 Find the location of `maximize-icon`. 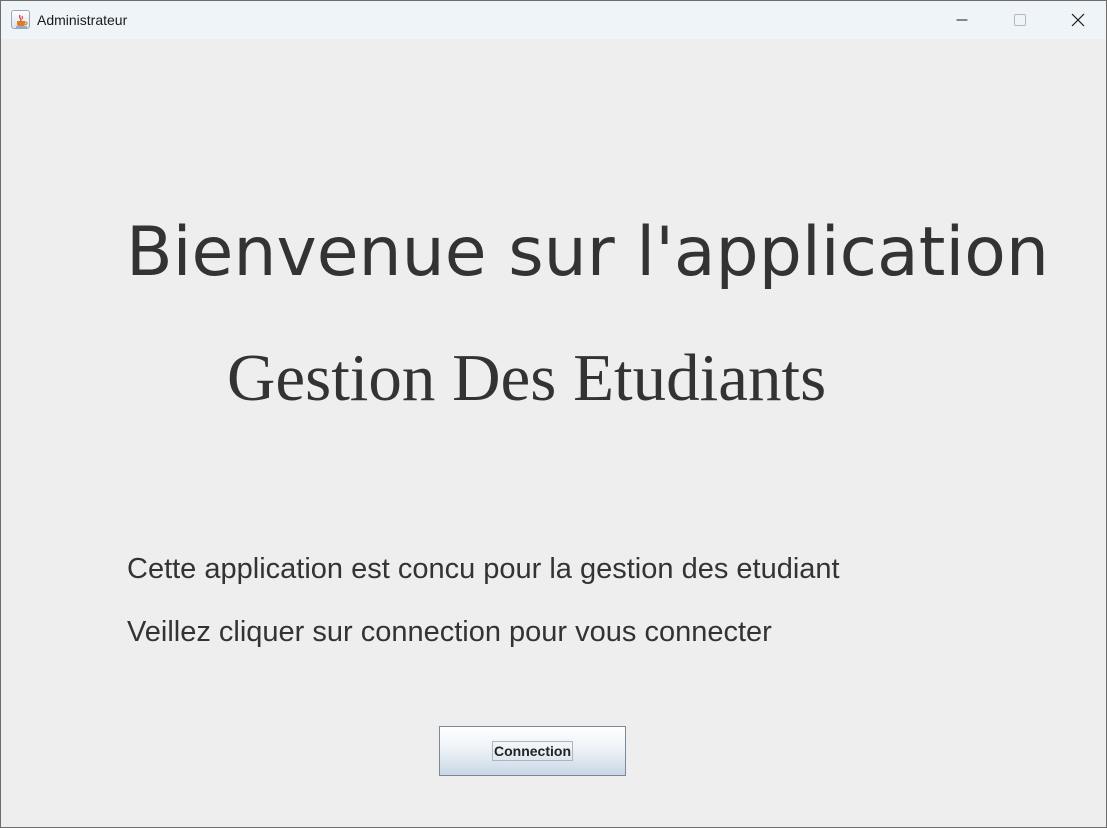

maximize-icon is located at coordinates (1020, 20).